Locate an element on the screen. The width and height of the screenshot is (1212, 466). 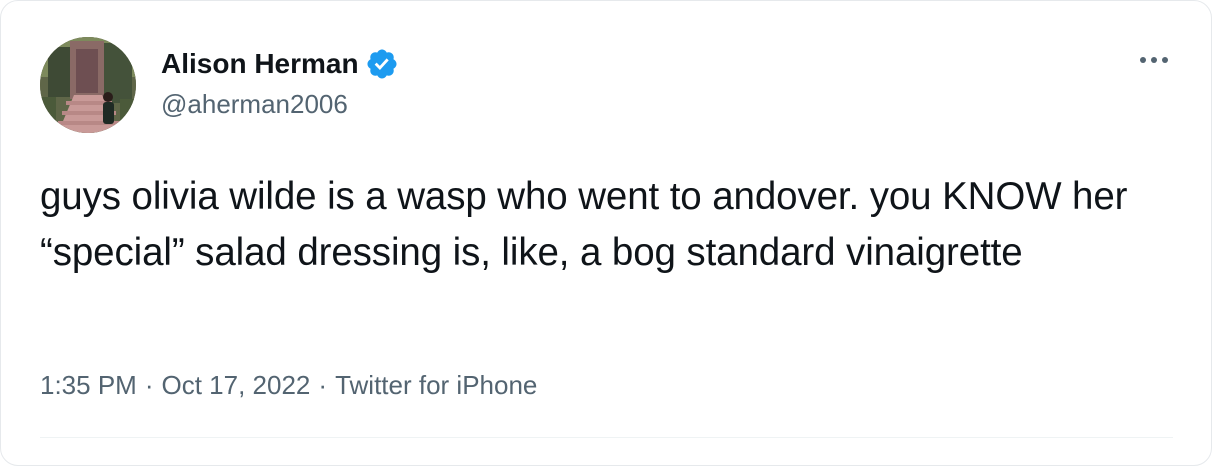
more-horizontal-icon is located at coordinates (1154, 60).